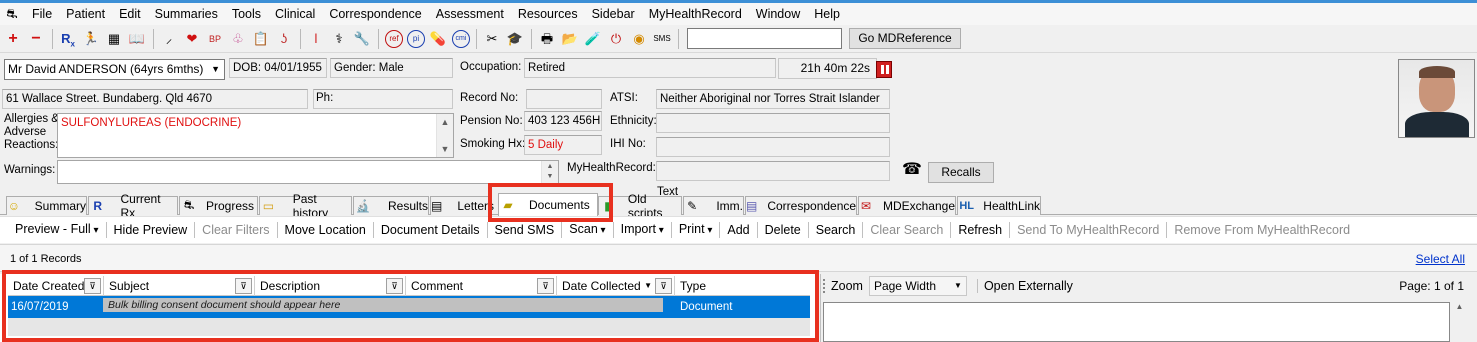  Describe the element at coordinates (773, 147) in the screenshot. I see `ihi-field` at that location.